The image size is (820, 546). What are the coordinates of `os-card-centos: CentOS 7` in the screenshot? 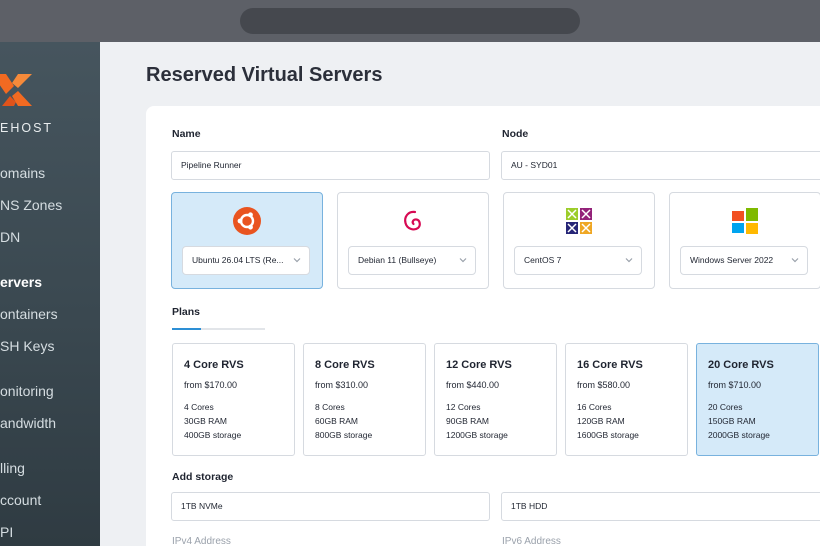 It's located at (579, 240).